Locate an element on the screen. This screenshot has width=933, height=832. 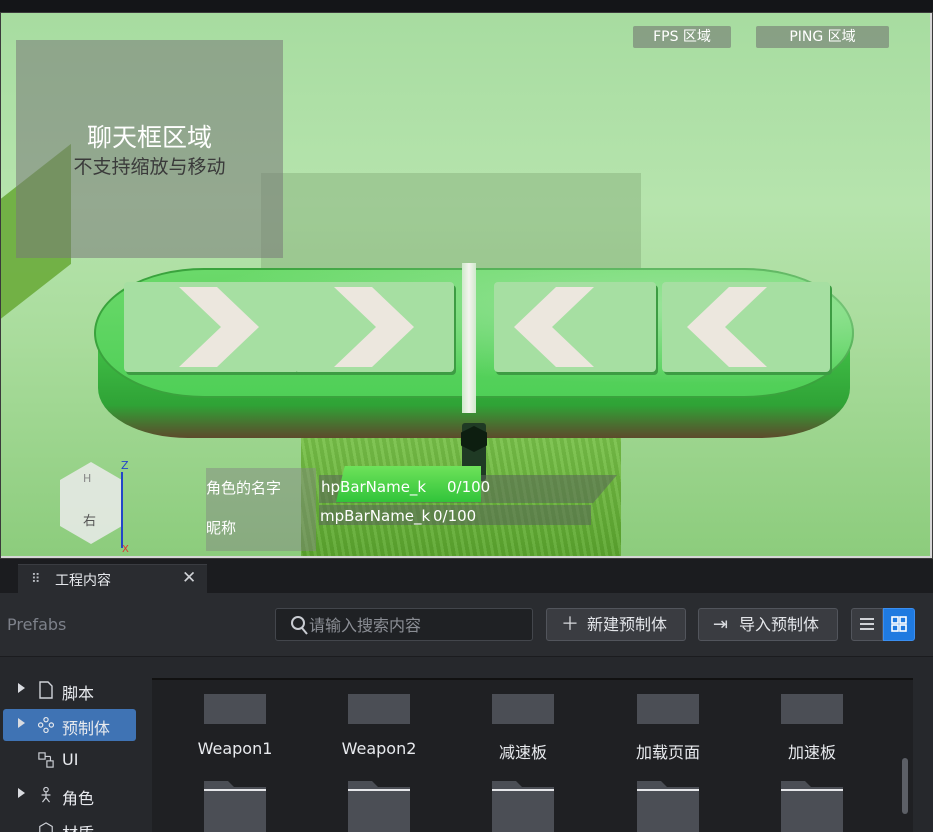
plus-icon: ＋ is located at coordinates (570, 624).